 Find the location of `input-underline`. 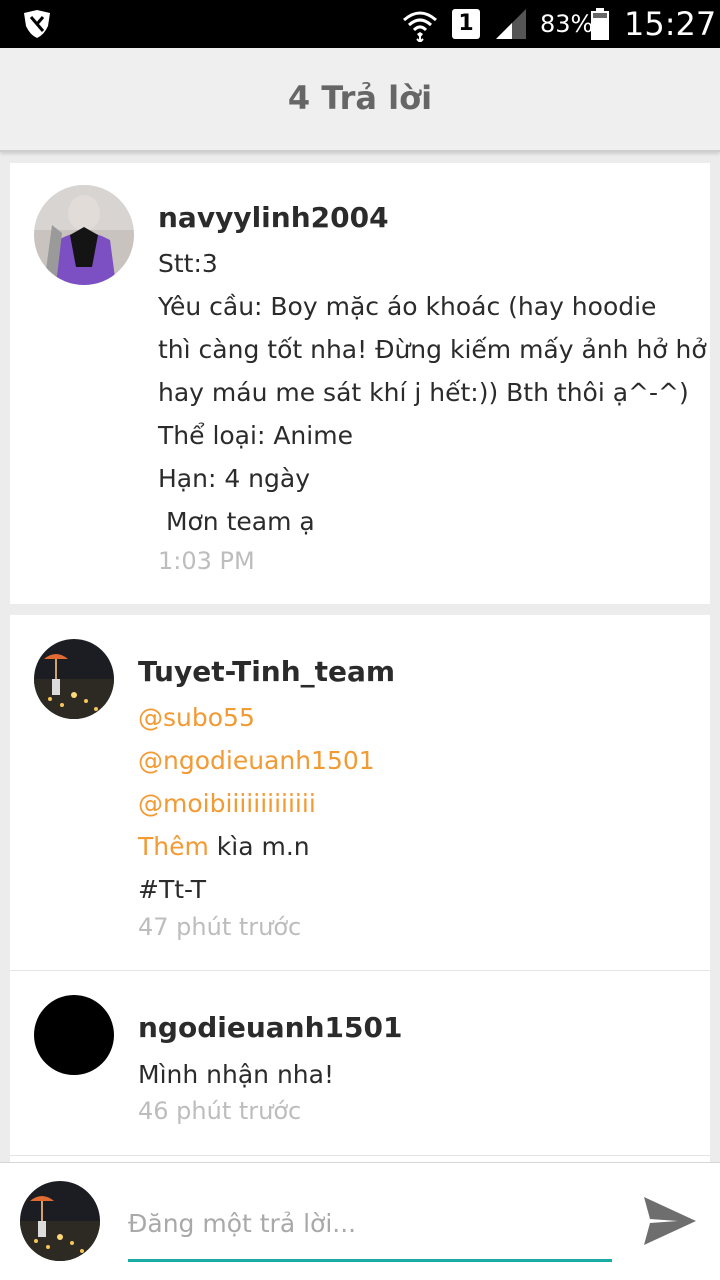

input-underline is located at coordinates (370, 1260).